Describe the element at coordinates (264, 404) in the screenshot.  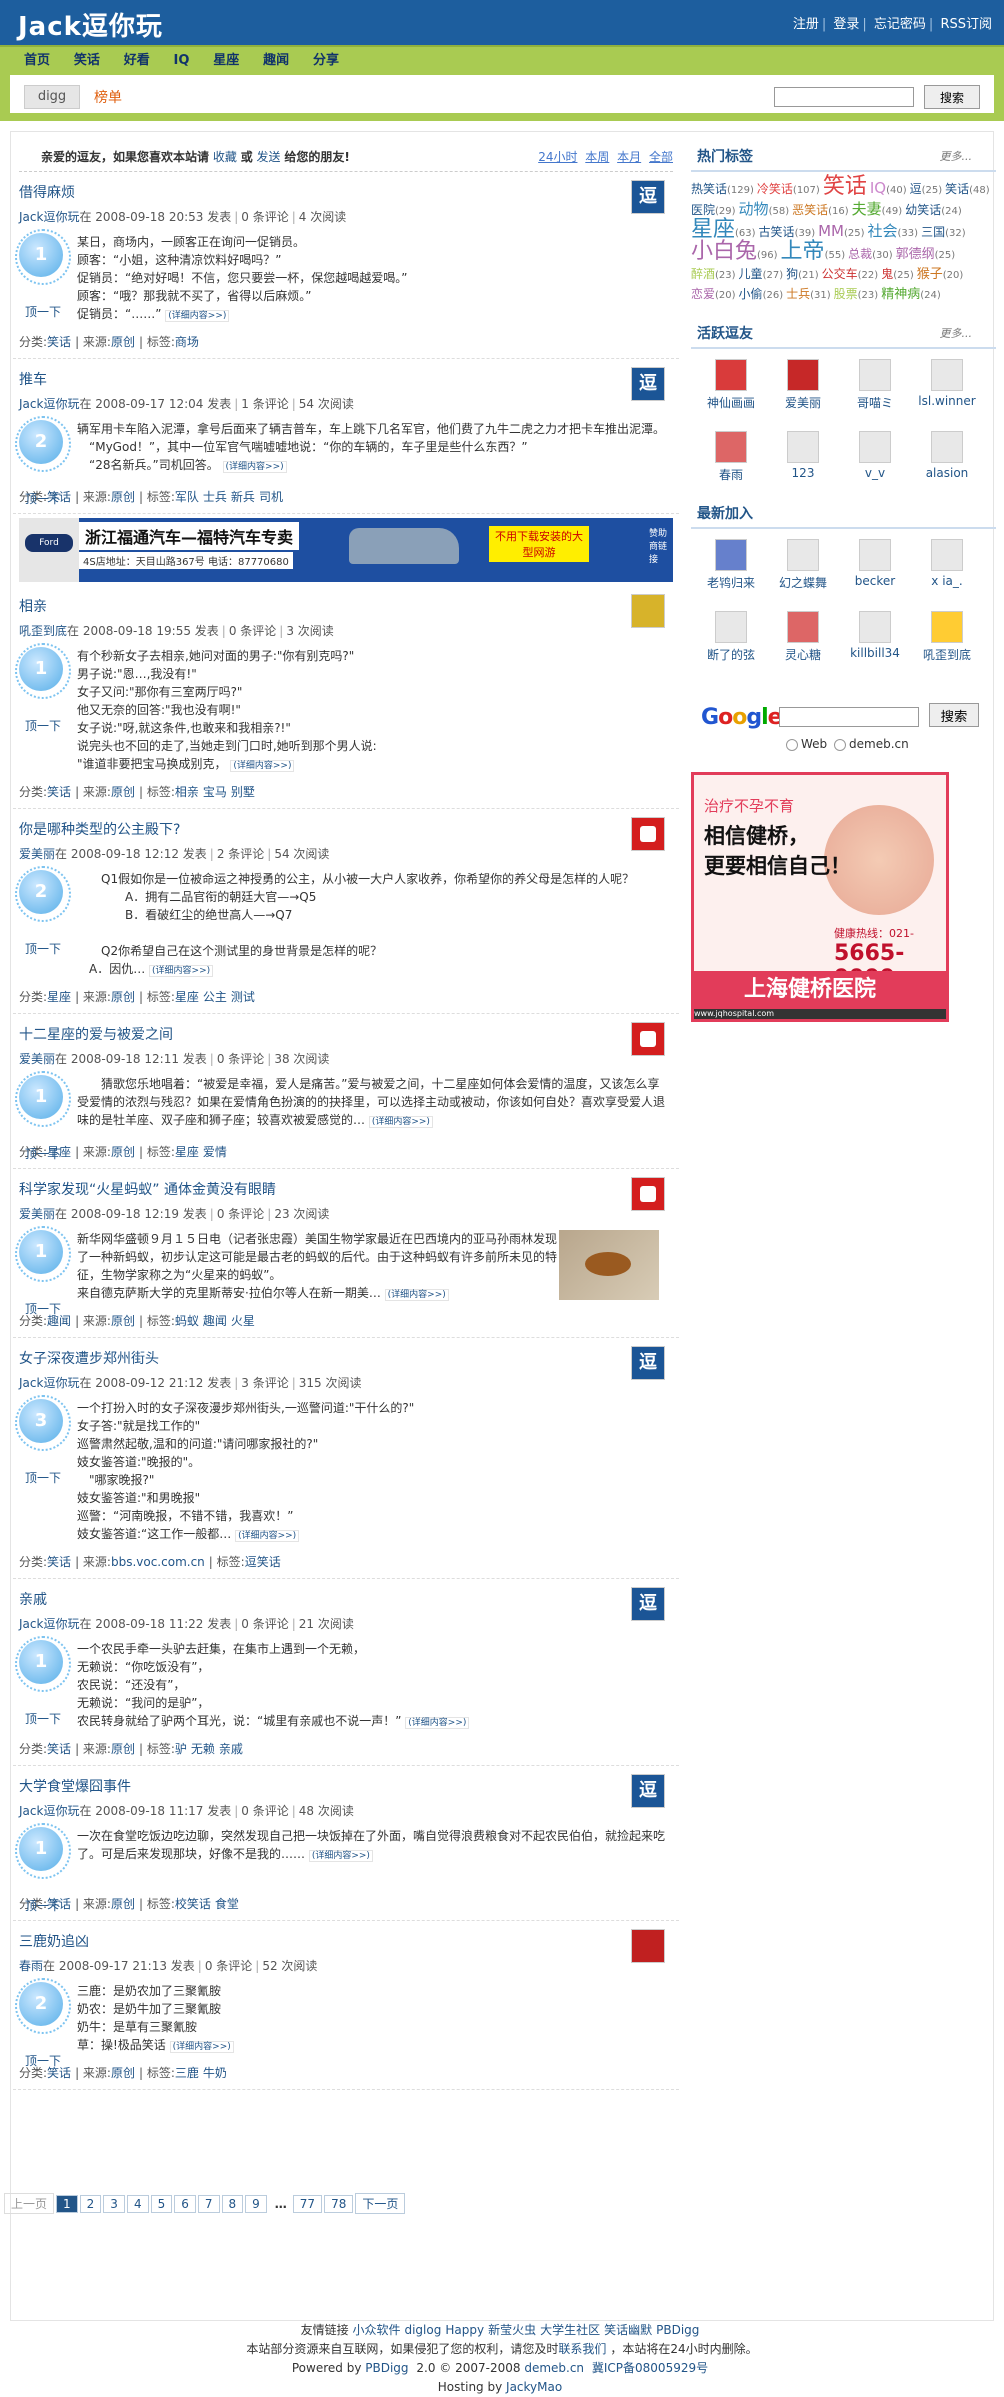
I see `story-comments: 1 条评论` at that location.